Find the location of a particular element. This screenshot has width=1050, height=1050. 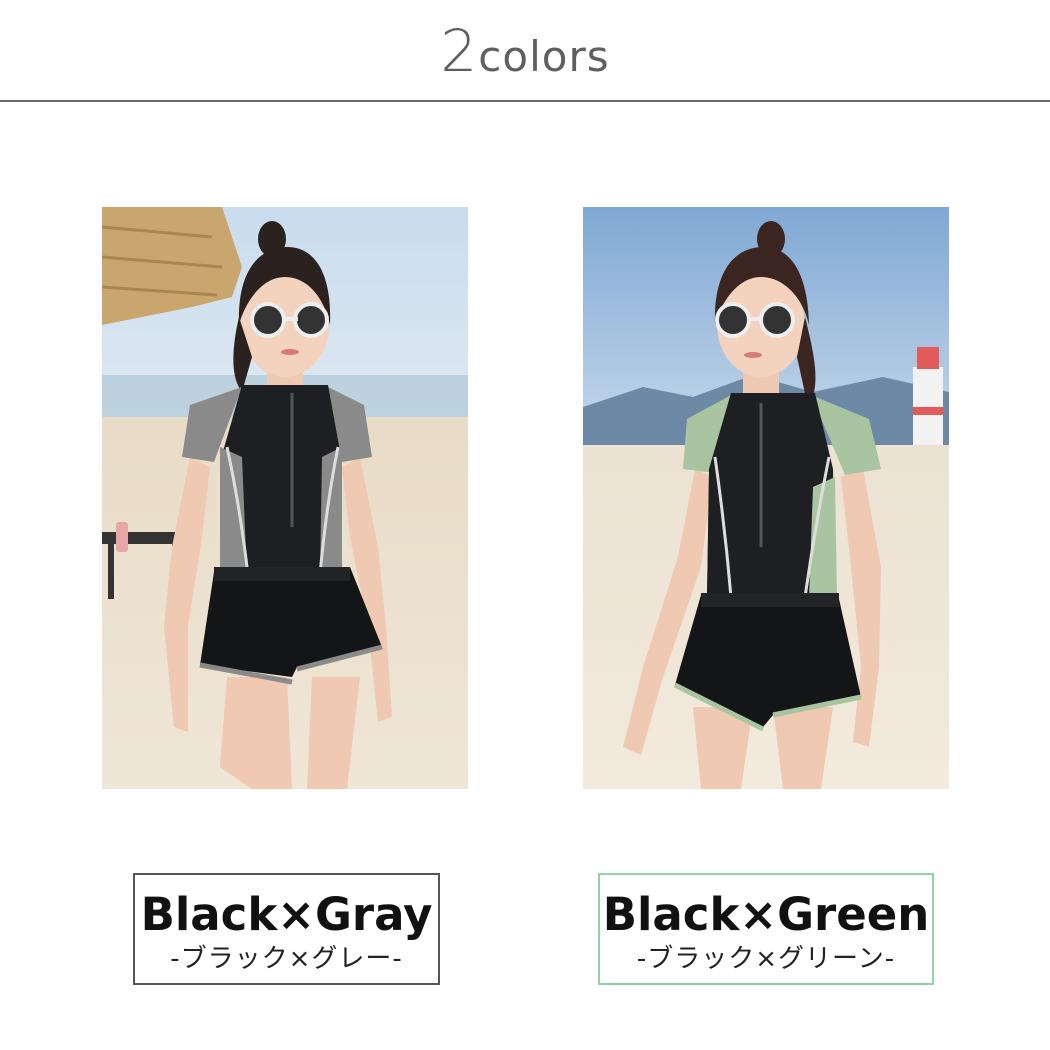

variant-name-en: Black×Gray is located at coordinates (286, 914).